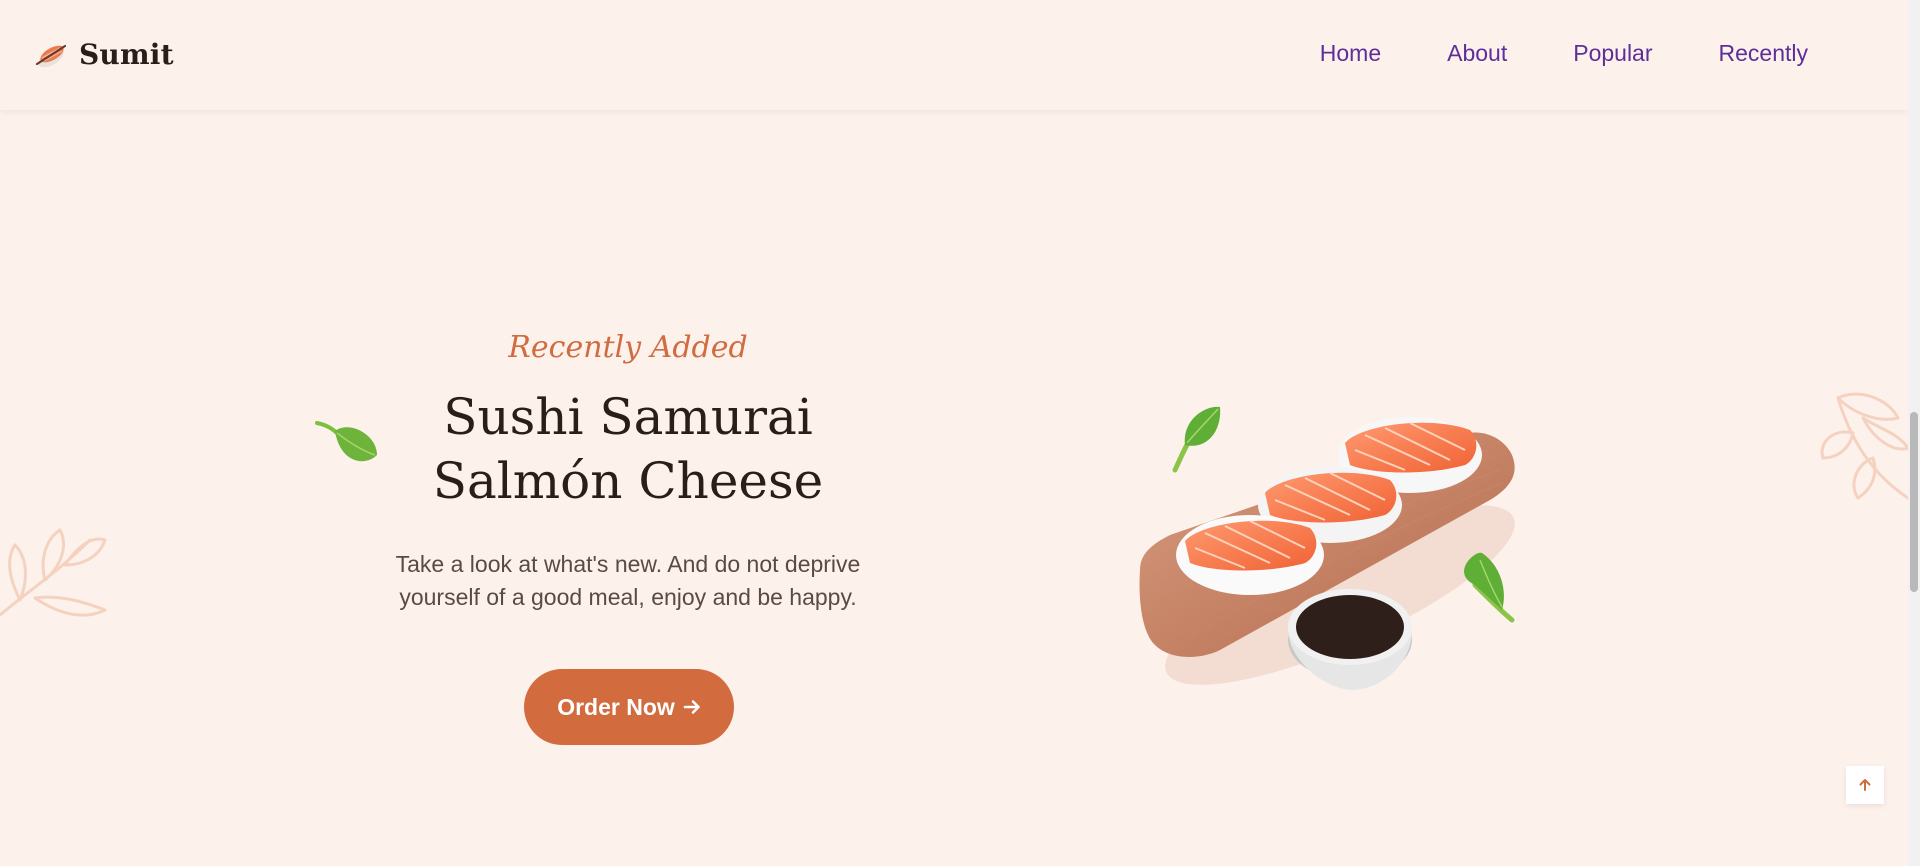 This screenshot has width=1920, height=866. Describe the element at coordinates (51, 56) in the screenshot. I see `sushi-logo-icon` at that location.